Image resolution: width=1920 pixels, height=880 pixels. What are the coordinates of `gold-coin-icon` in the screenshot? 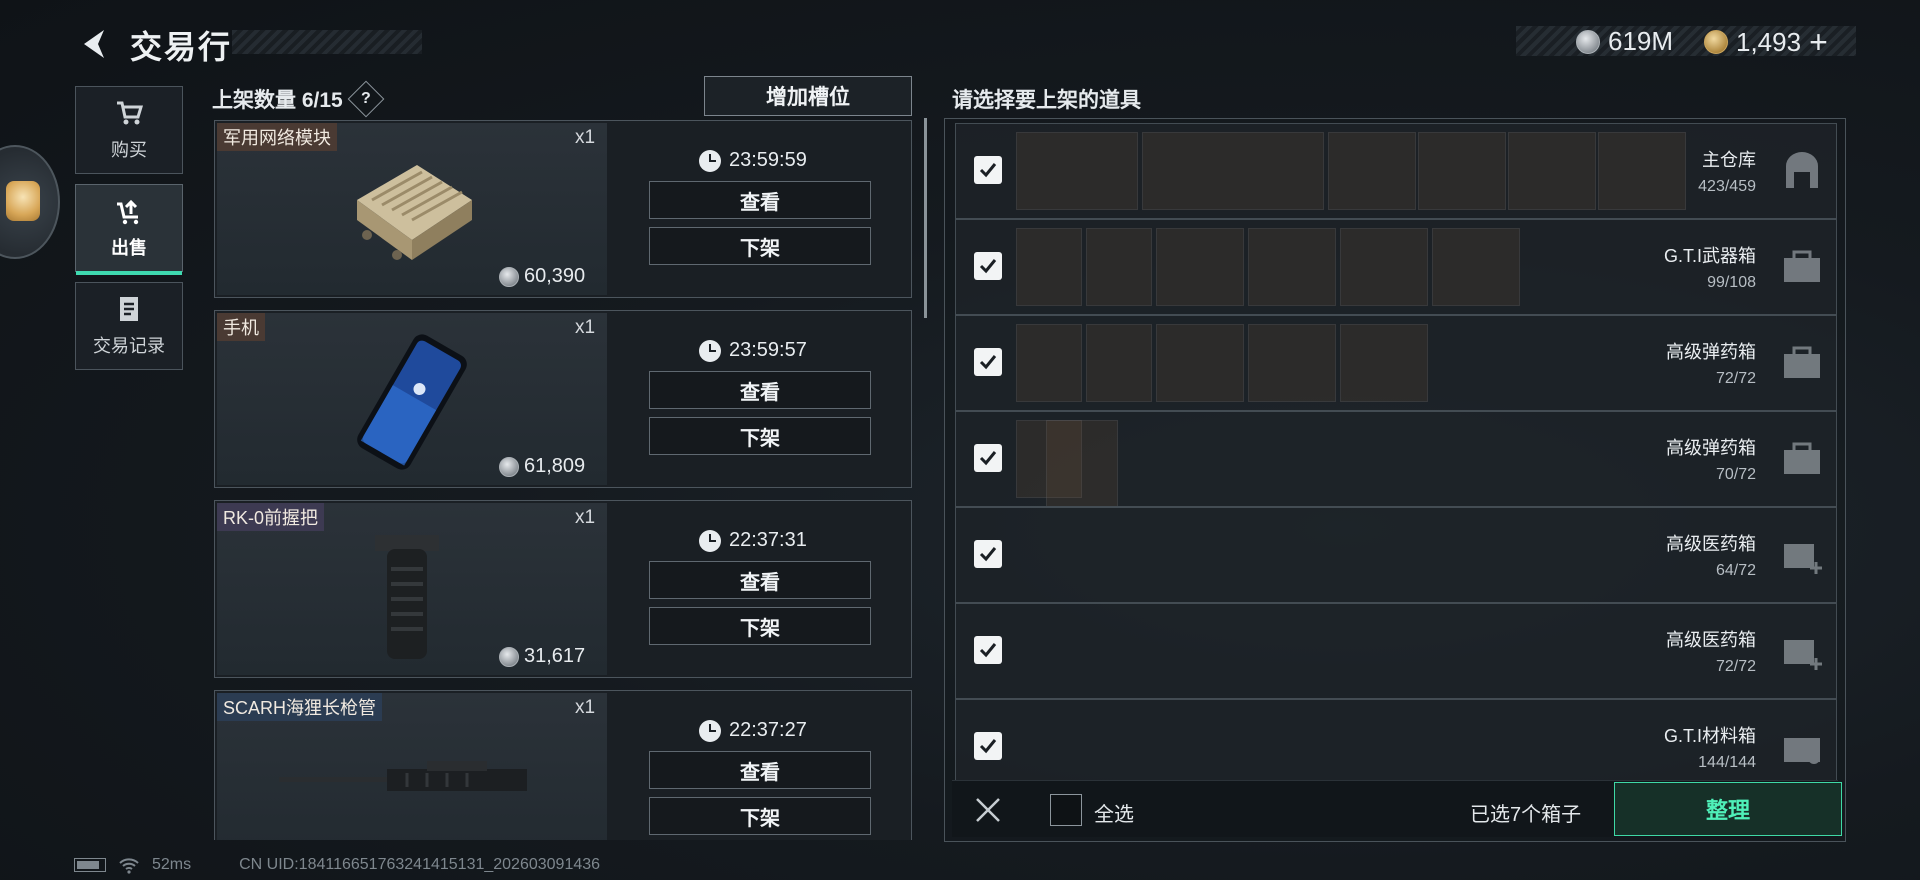 It's located at (1716, 42).